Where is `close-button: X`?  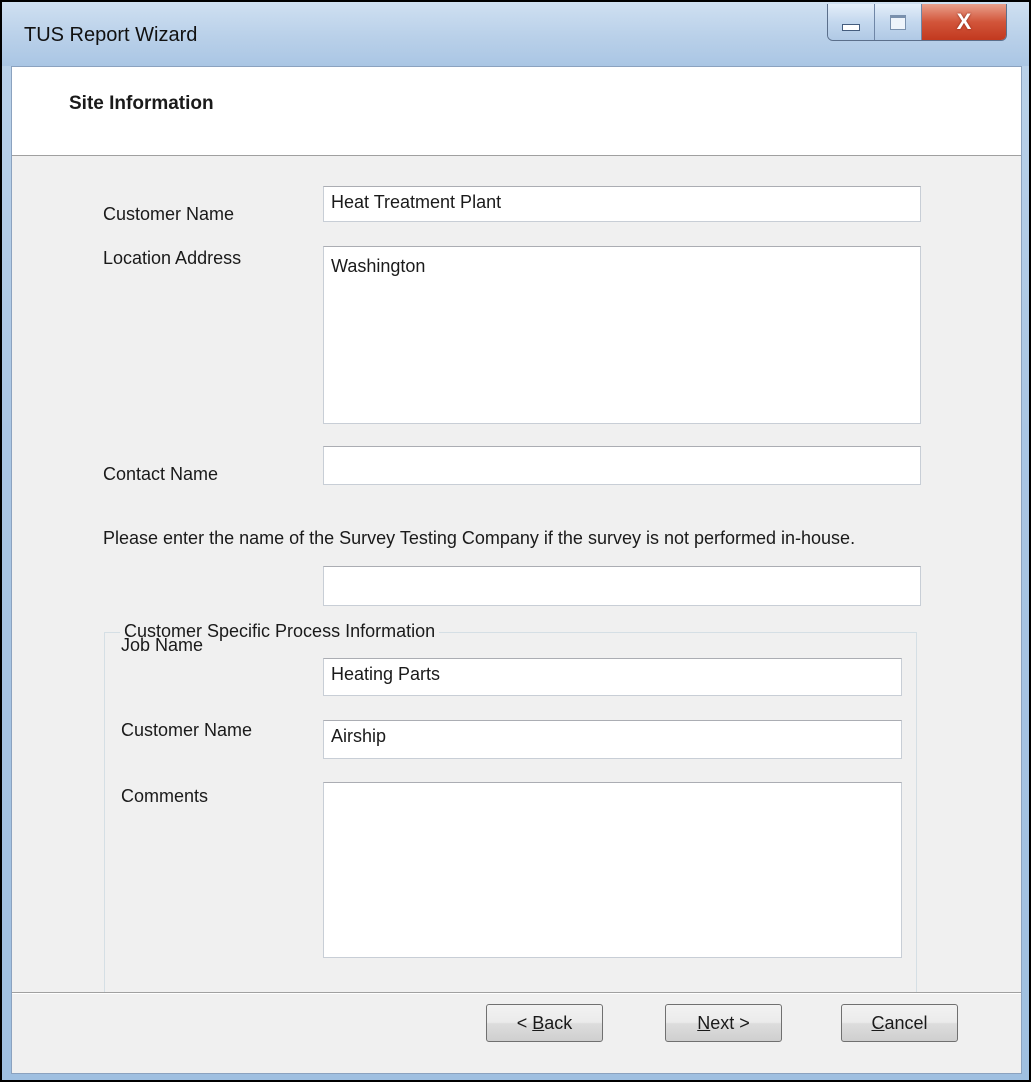
close-button: X is located at coordinates (964, 22).